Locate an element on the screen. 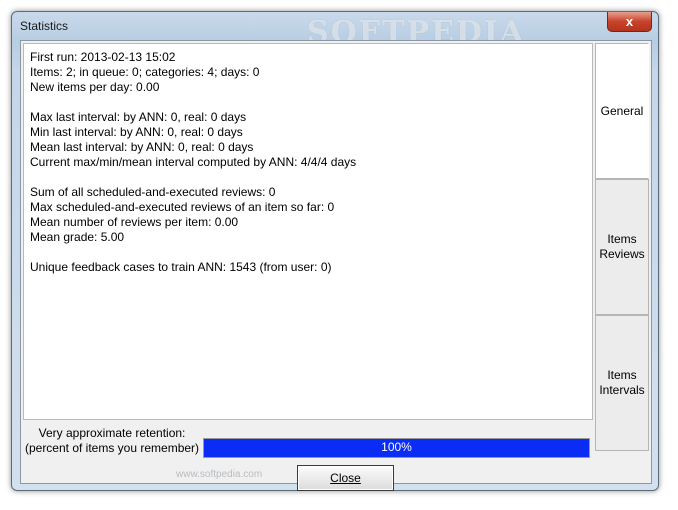 This screenshot has height=510, width=678. stat-new-items-per-day: New items per day: 0.00 is located at coordinates (95, 87).